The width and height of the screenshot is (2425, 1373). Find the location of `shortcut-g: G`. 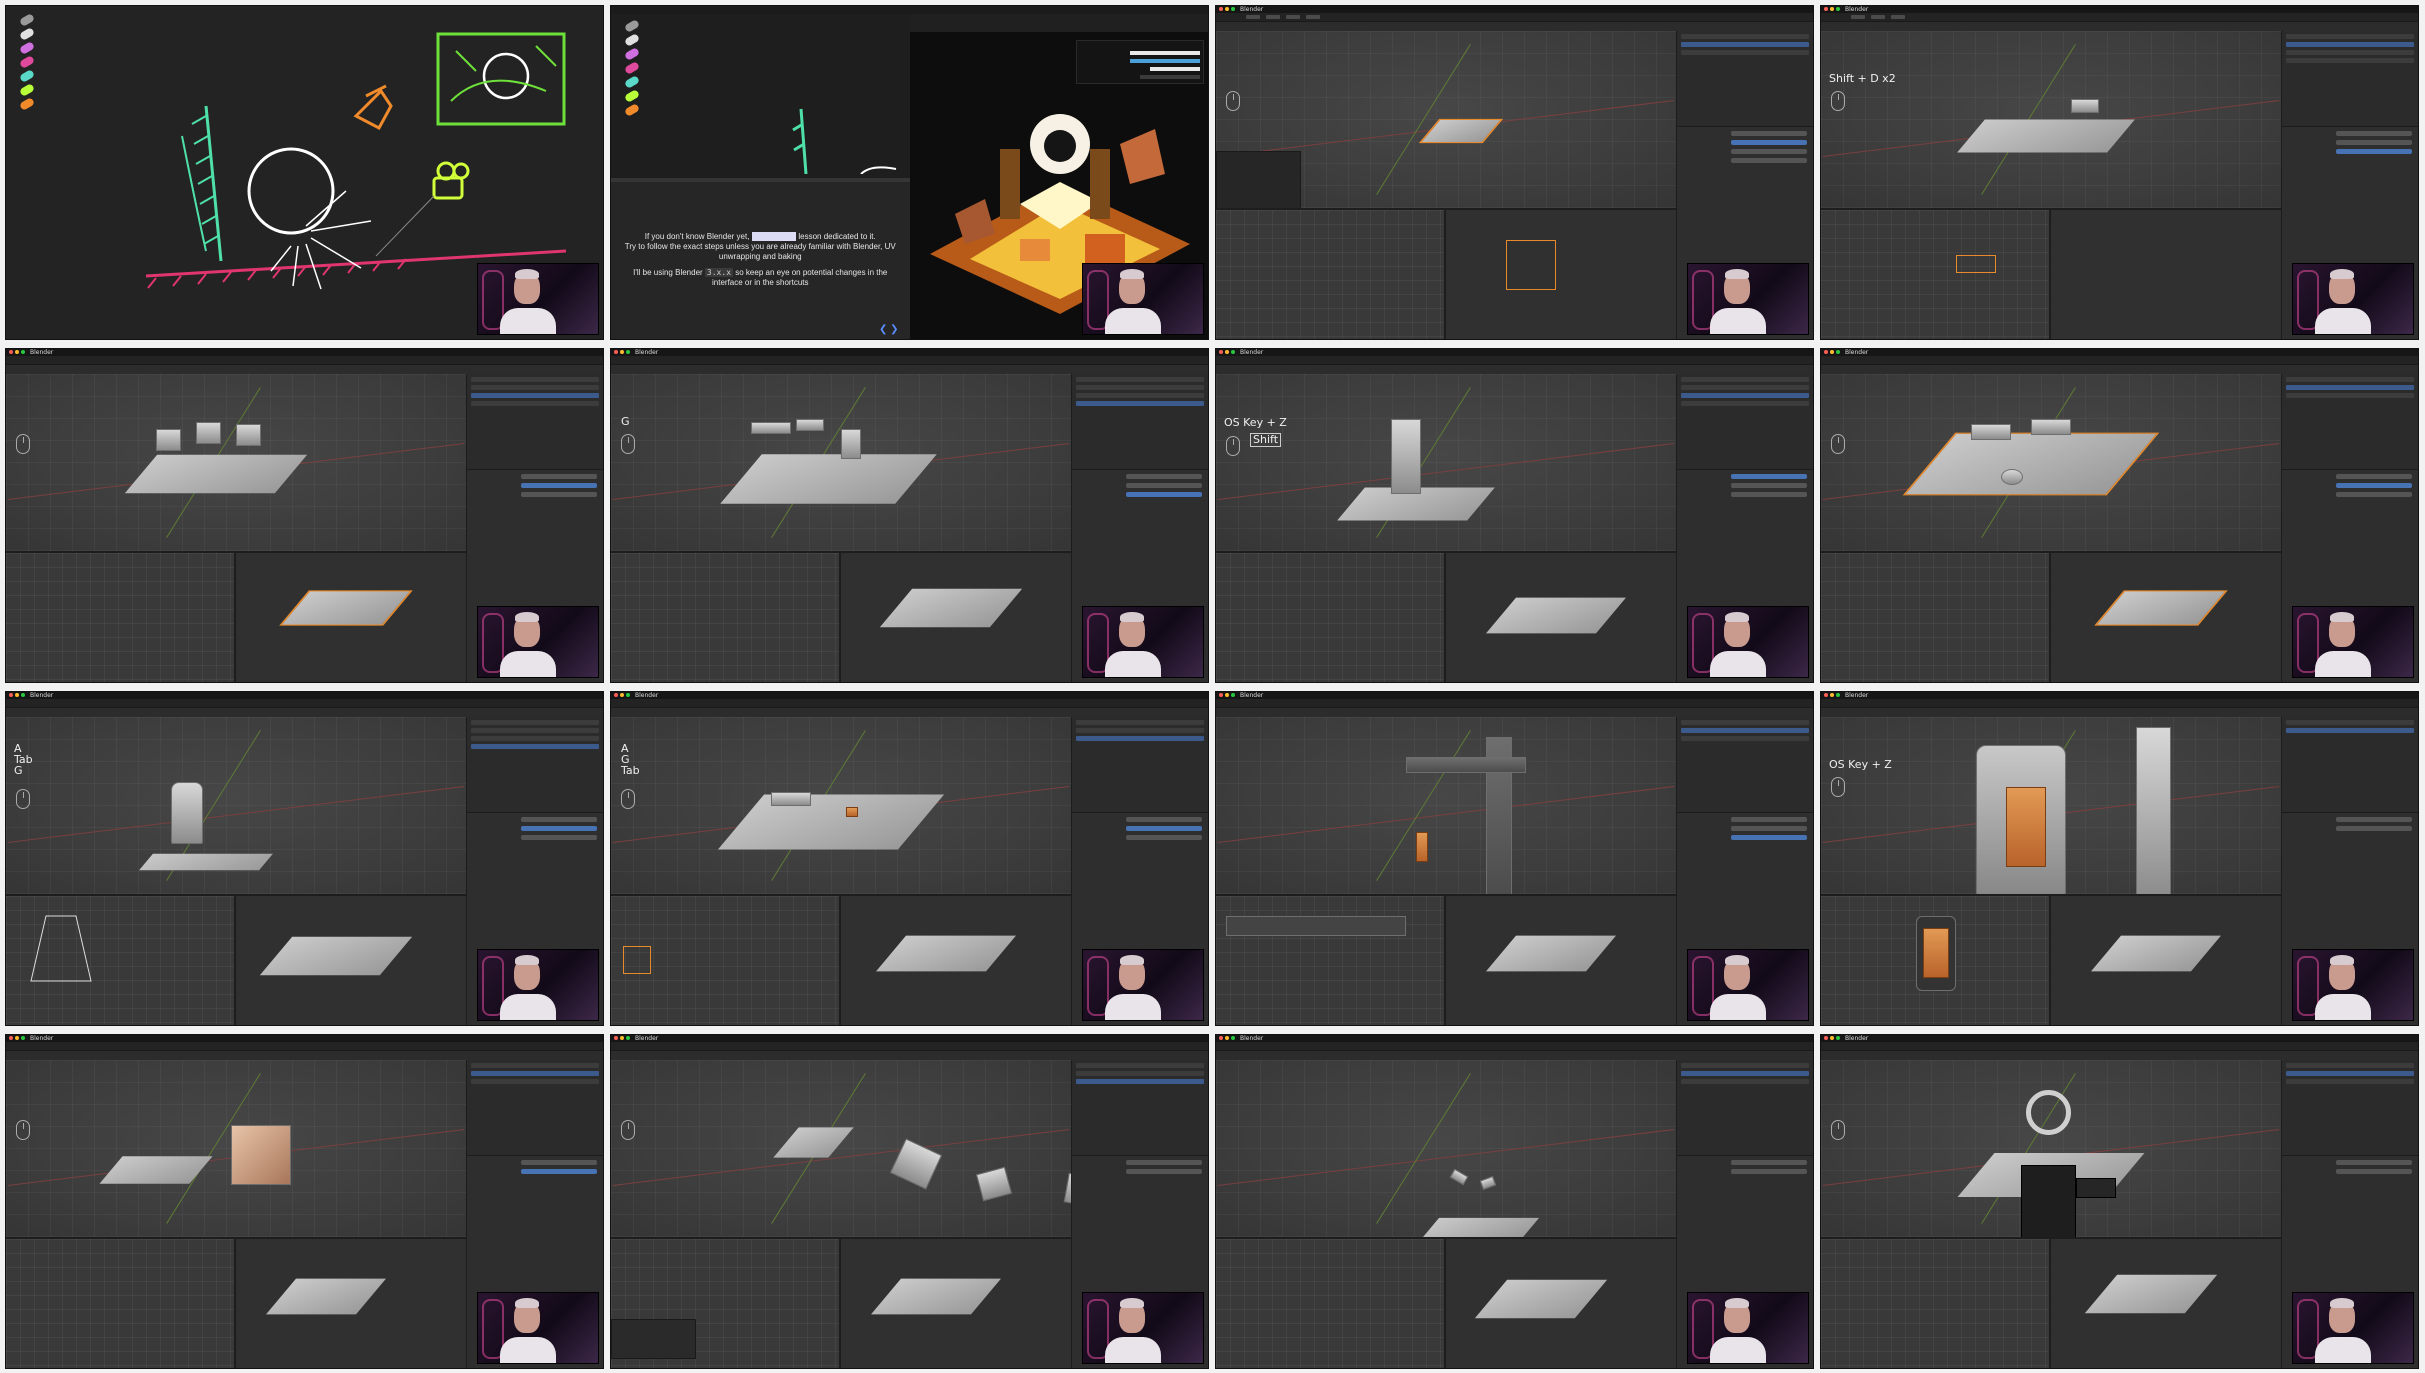

shortcut-g: G is located at coordinates (18, 770).